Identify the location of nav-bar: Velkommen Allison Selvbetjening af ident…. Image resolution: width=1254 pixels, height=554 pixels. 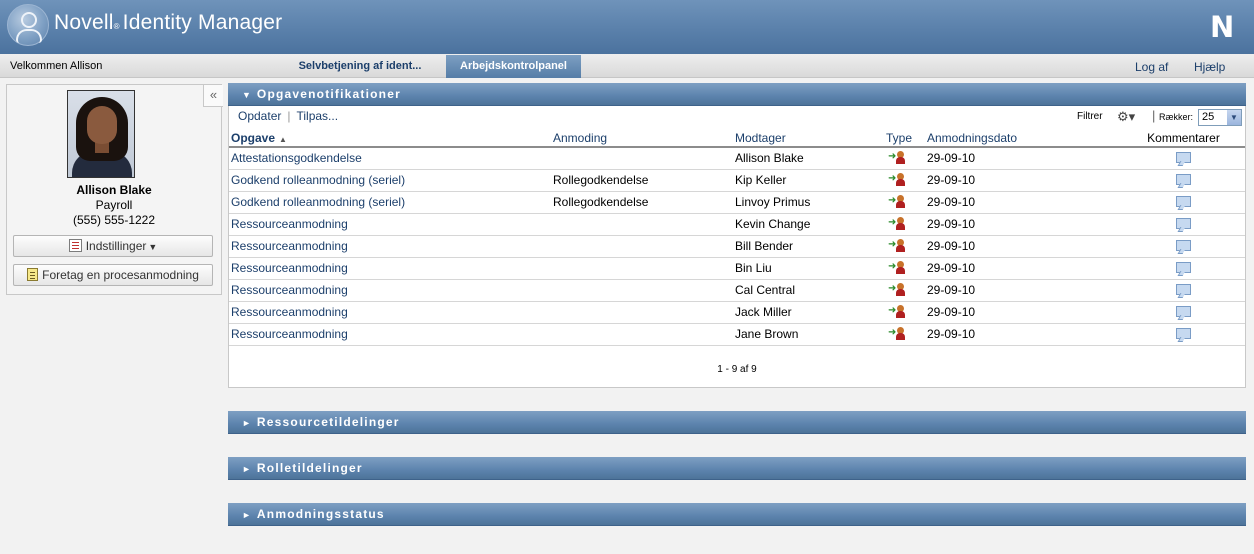
(627, 66).